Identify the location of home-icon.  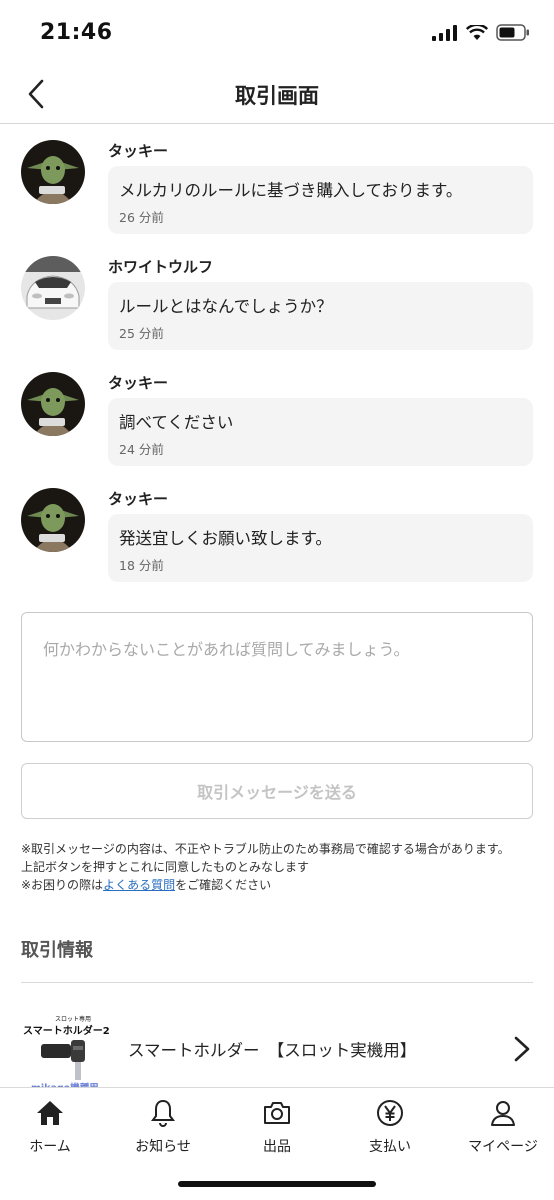
(50, 1113).